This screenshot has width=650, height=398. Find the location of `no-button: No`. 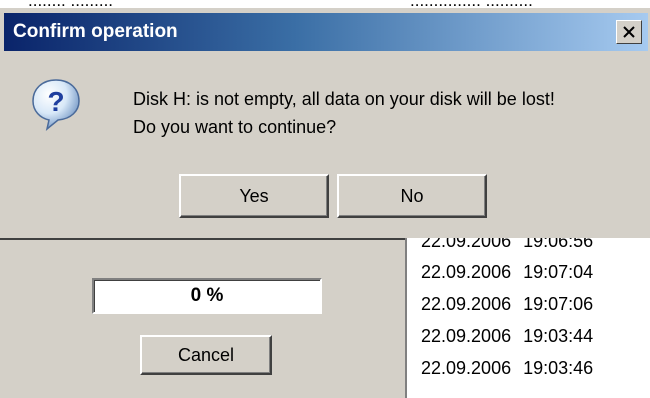

no-button: No is located at coordinates (412, 196).